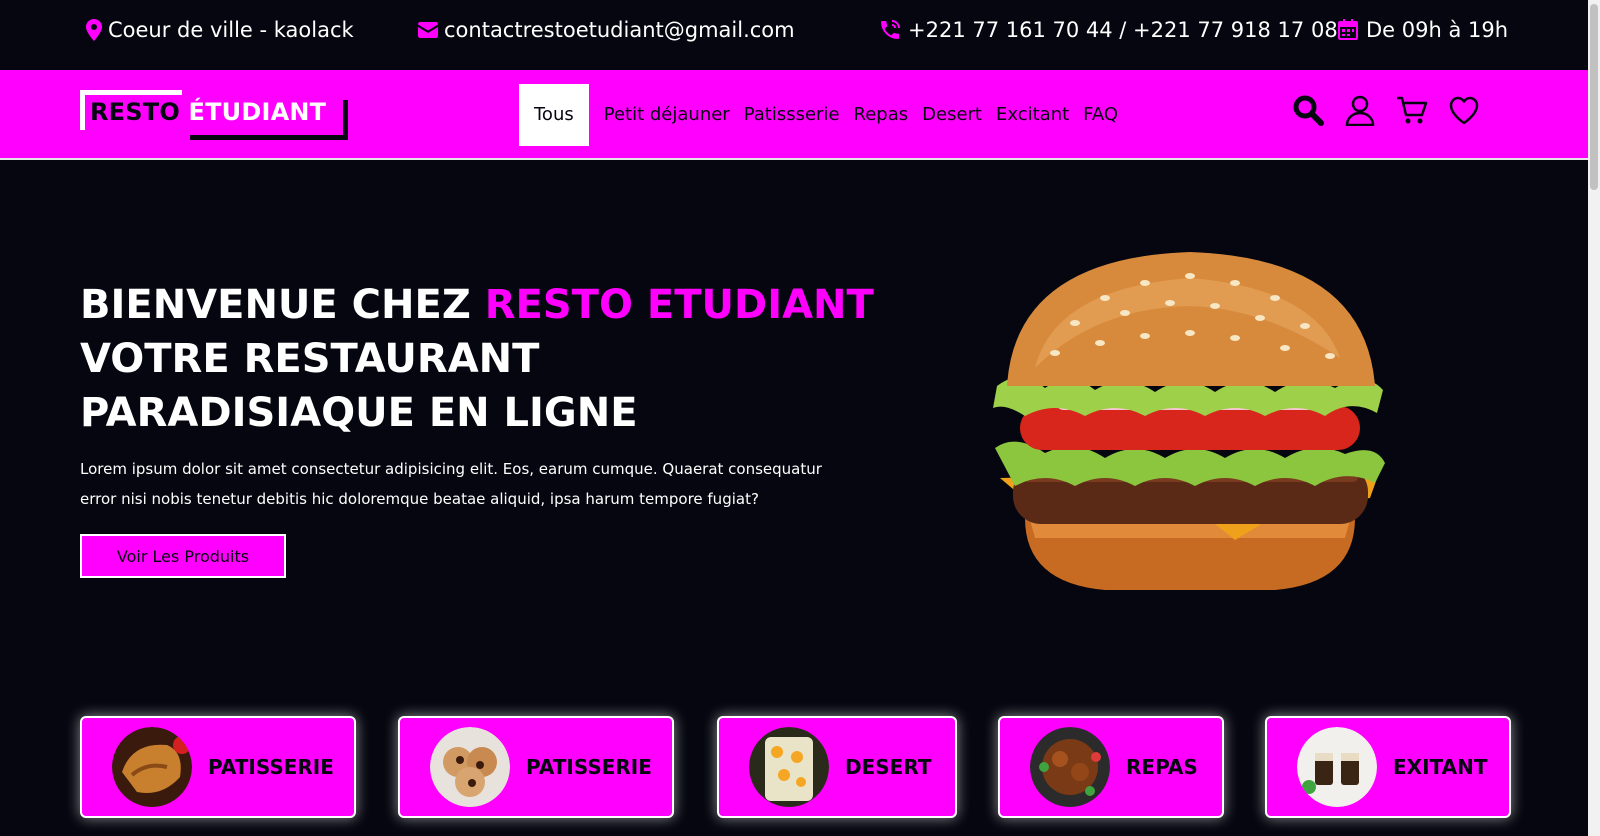 The width and height of the screenshot is (1600, 836). Describe the element at coordinates (1123, 30) in the screenshot. I see `phone-text: +221 77 161 70 44 / +221 77 918 17 08` at that location.